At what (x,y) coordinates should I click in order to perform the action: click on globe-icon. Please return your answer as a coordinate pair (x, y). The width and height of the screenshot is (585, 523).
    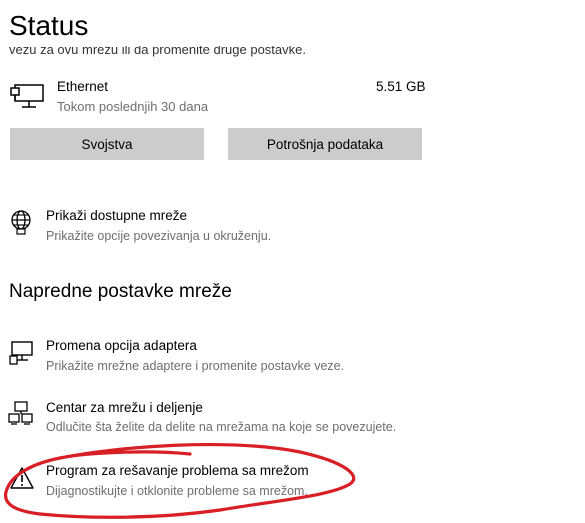
    Looking at the image, I should click on (21, 222).